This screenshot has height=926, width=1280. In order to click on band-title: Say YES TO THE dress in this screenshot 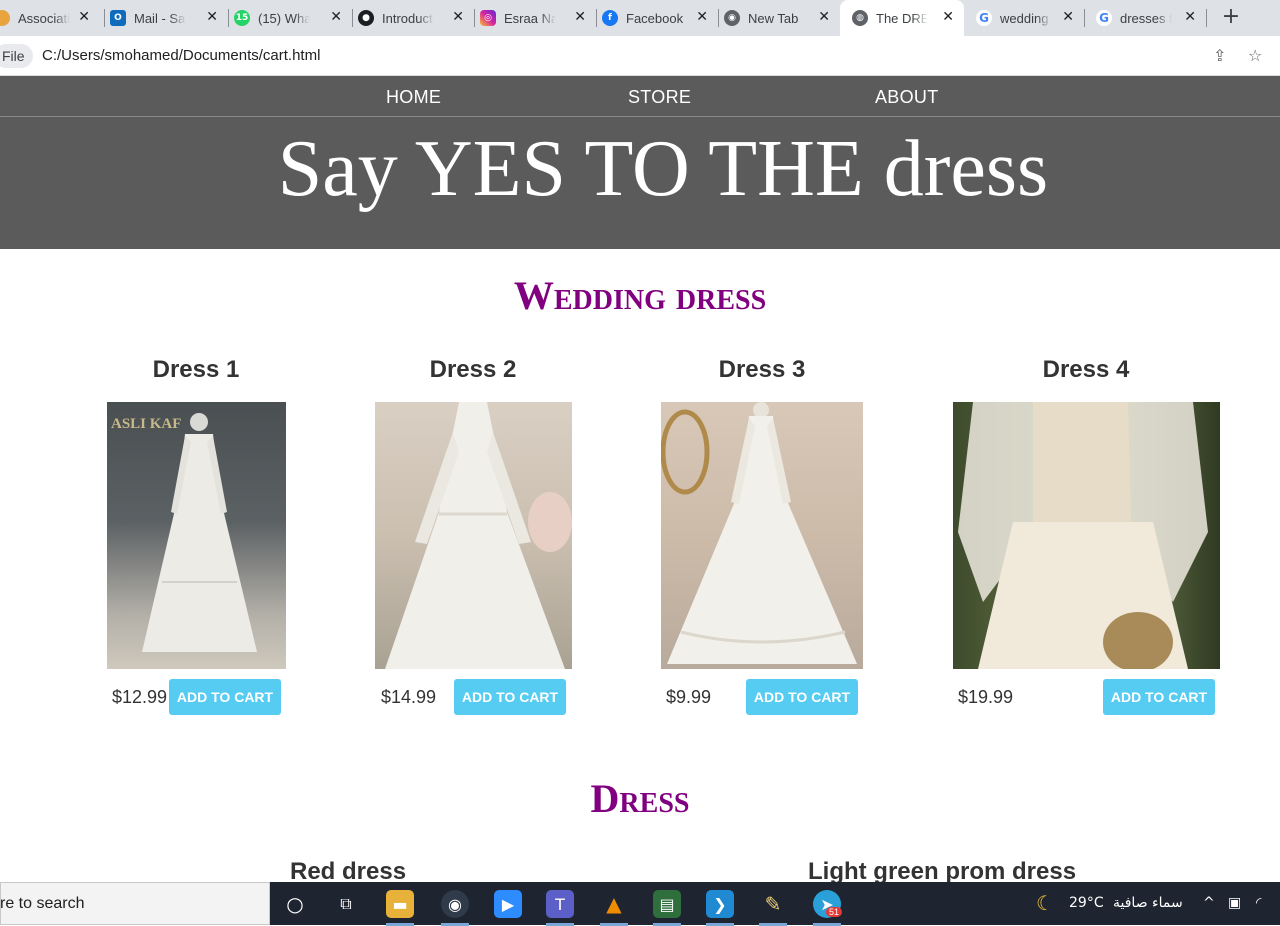, I will do `click(663, 169)`.